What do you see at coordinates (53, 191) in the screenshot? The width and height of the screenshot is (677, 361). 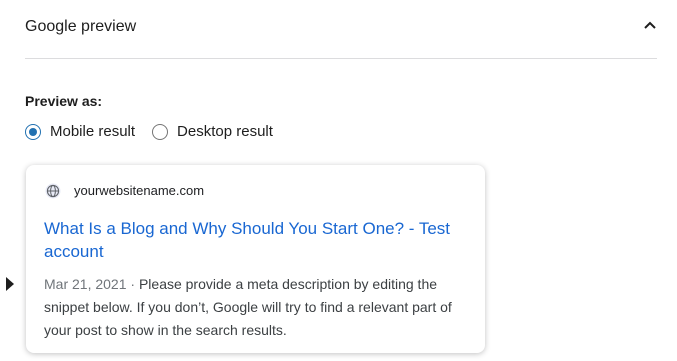 I see `globe-icon` at bounding box center [53, 191].